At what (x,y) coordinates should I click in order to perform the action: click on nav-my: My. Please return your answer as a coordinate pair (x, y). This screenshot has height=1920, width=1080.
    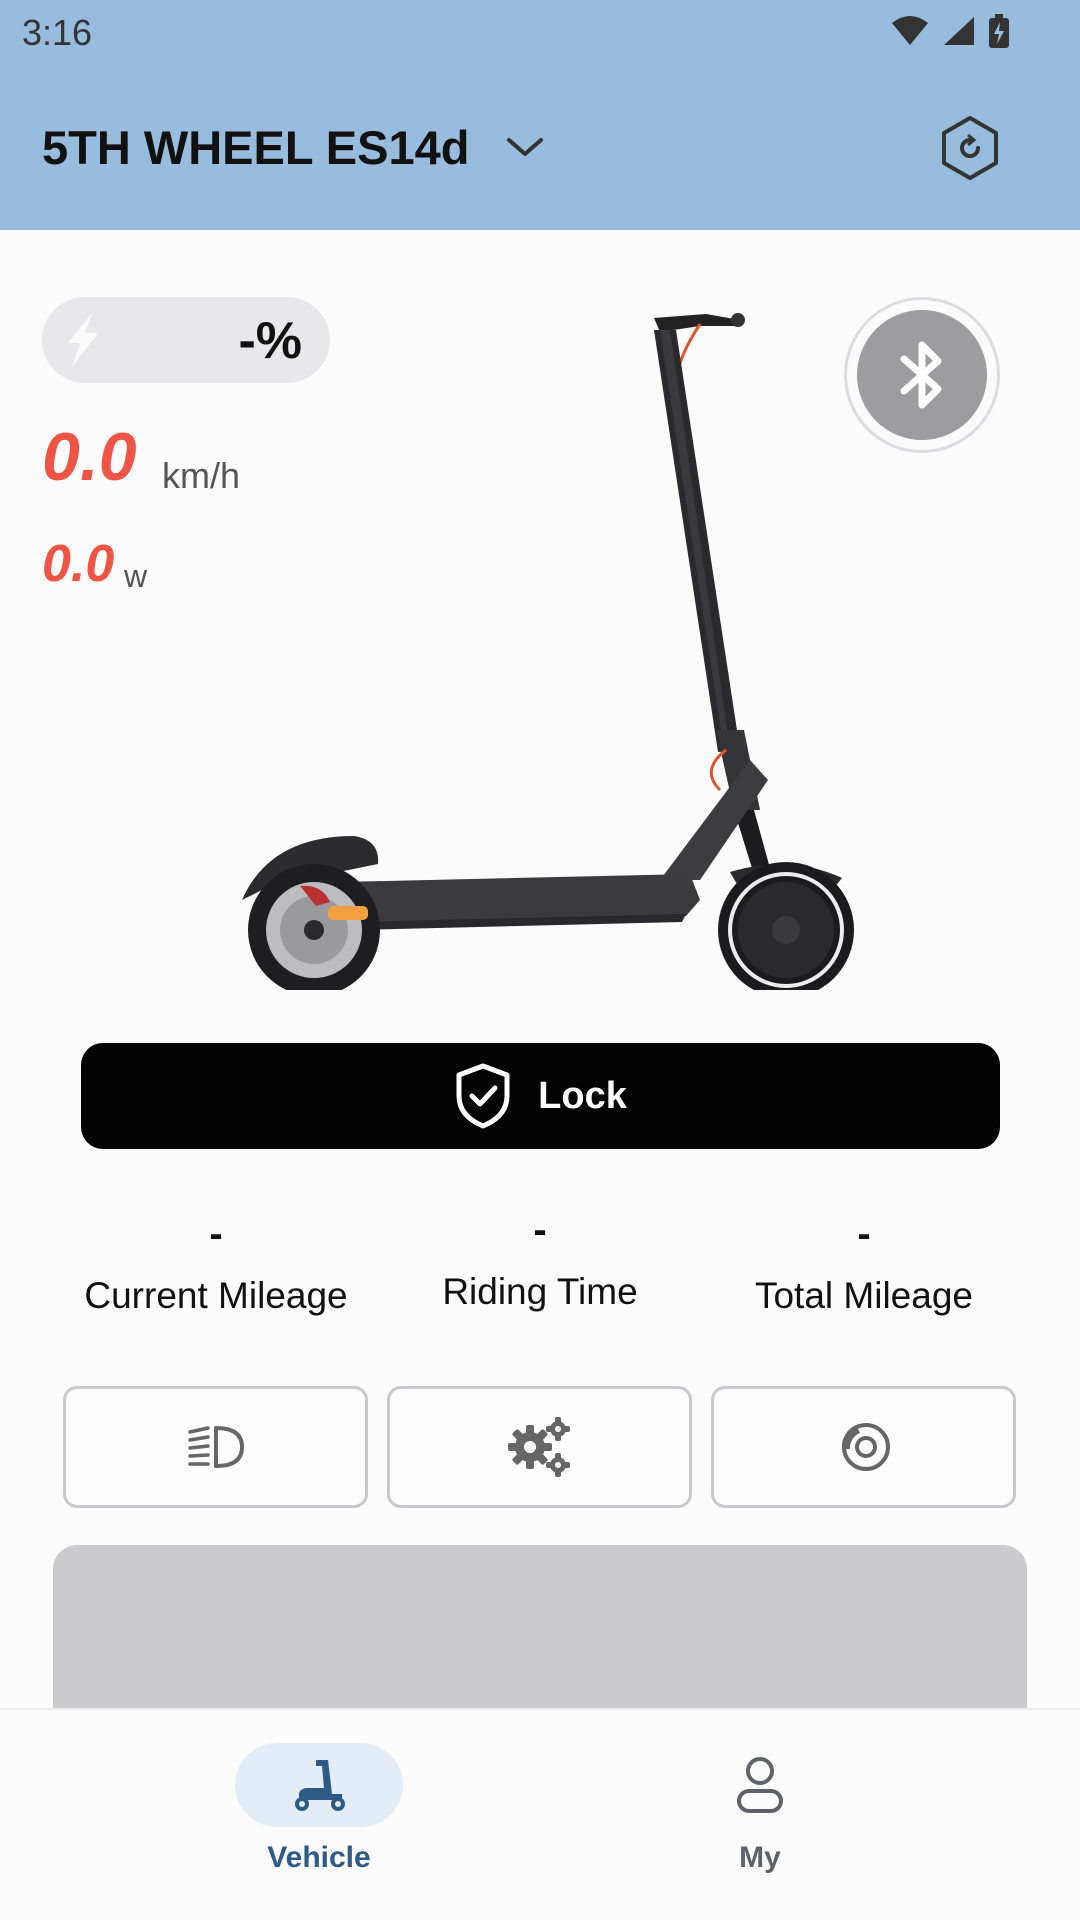
    Looking at the image, I should click on (760, 1809).